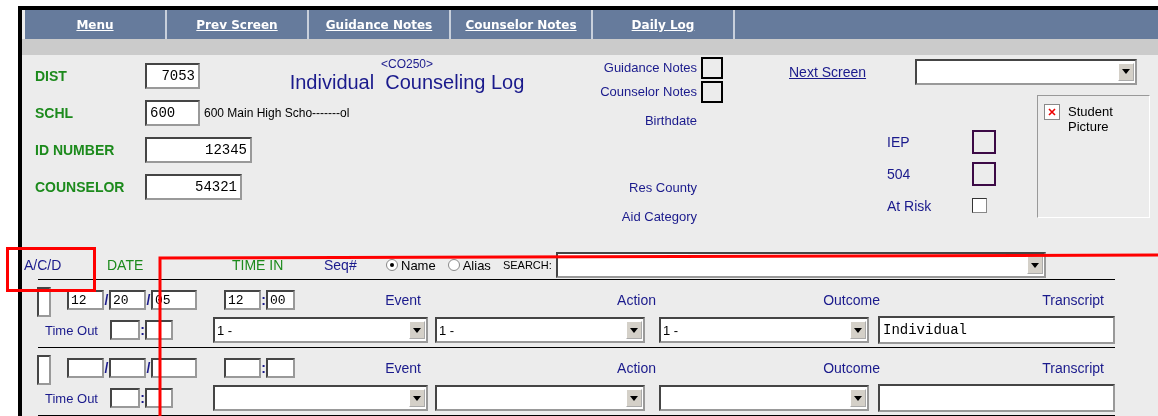 The height and width of the screenshot is (416, 1158). I want to click on flag-label: At Risk, so click(910, 205).